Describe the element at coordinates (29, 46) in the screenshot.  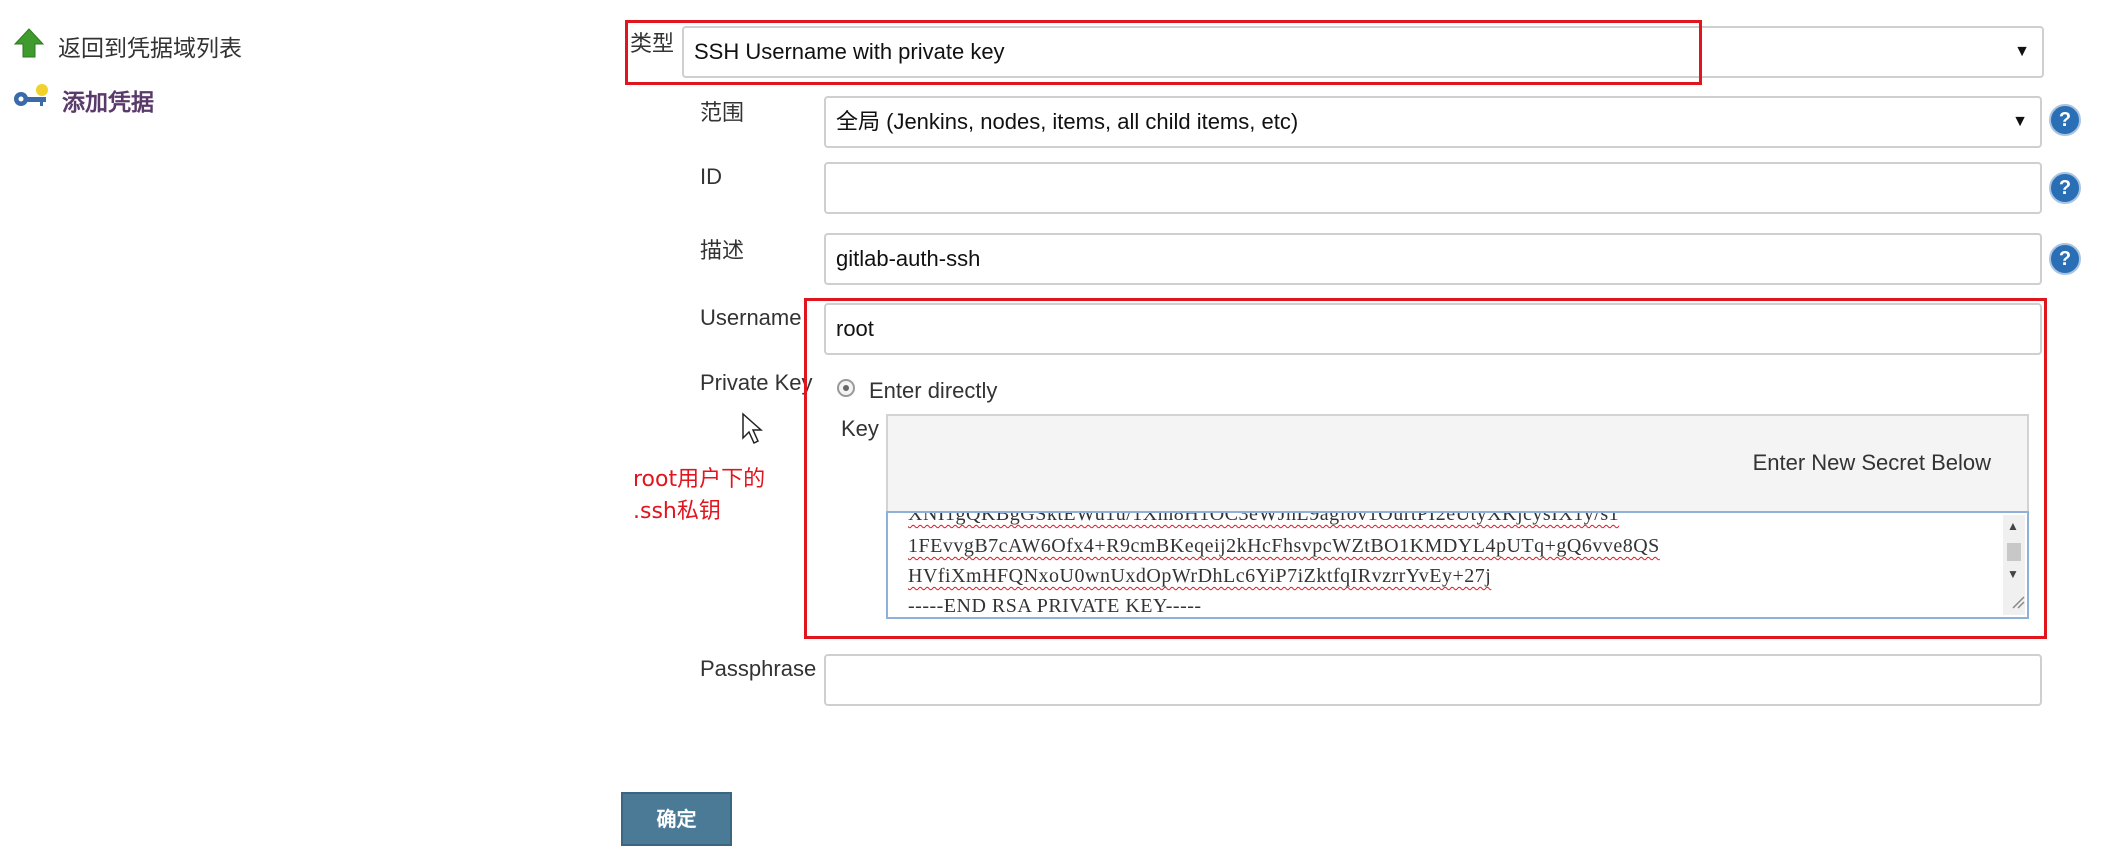
I see `arrow-up-icon` at that location.